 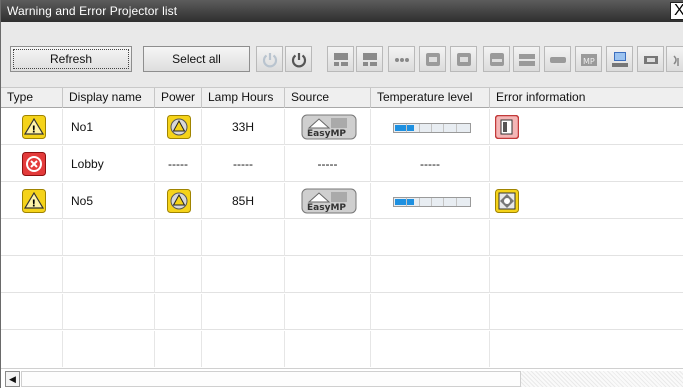 What do you see at coordinates (507, 201) in the screenshot?
I see `air-filter-warning-icon` at bounding box center [507, 201].